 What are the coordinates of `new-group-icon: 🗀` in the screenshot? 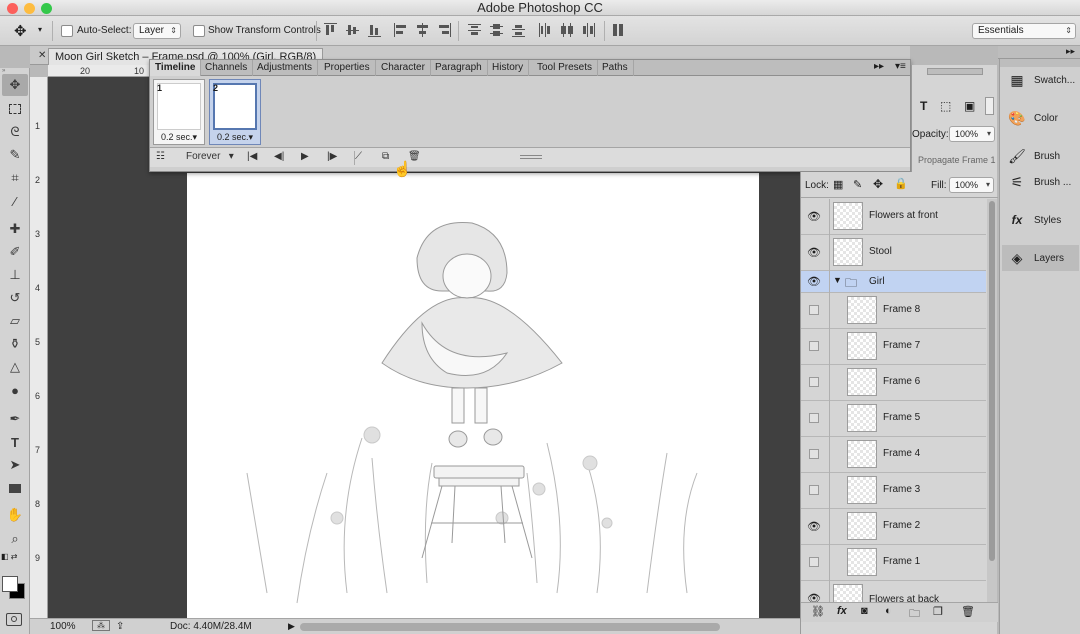 It's located at (914, 614).